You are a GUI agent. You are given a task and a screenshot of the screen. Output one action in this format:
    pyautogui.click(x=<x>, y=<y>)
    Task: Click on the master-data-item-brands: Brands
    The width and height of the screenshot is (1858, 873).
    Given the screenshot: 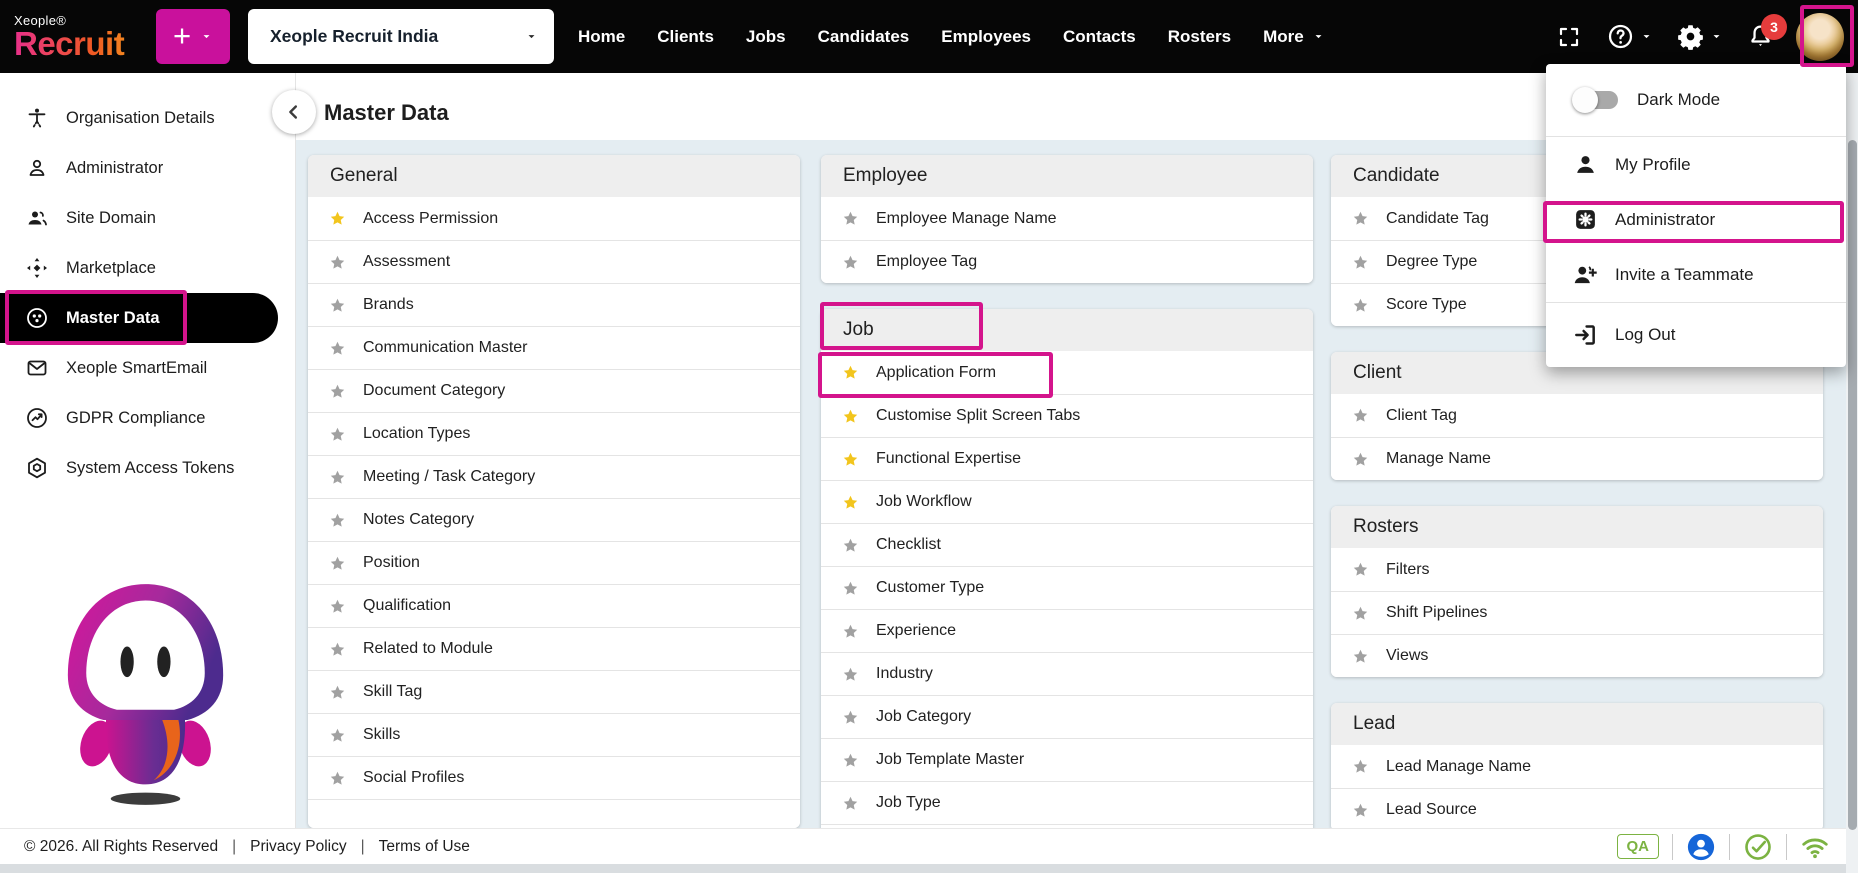 What is the action you would take?
    pyautogui.click(x=554, y=304)
    